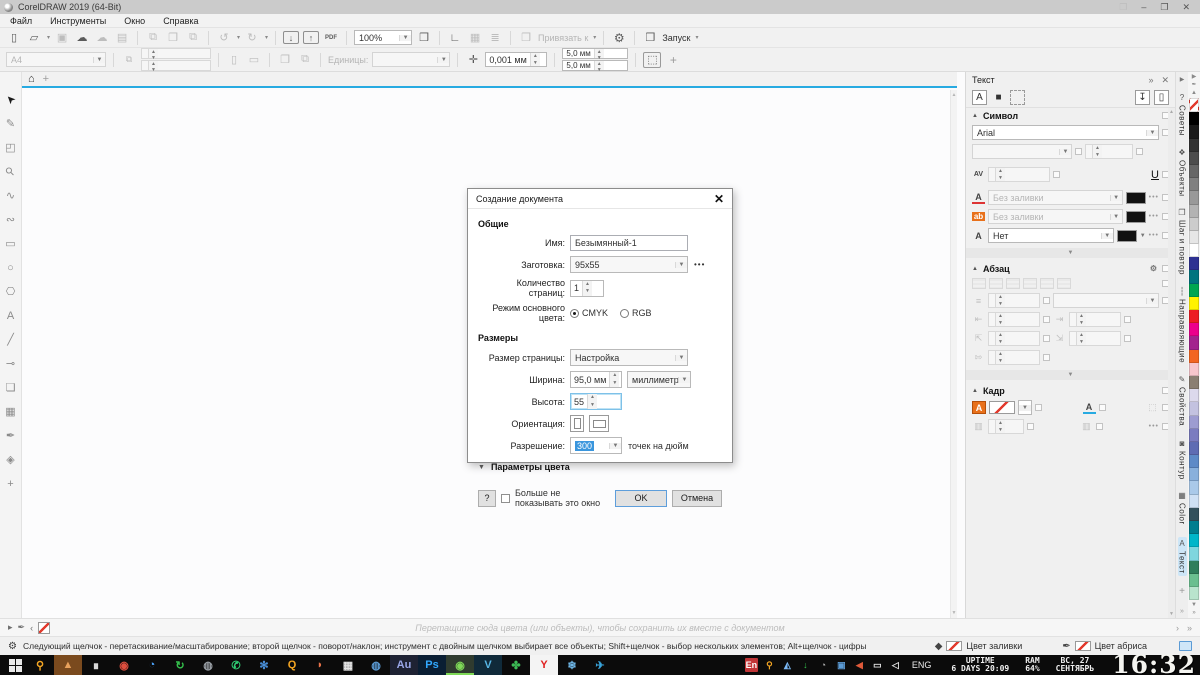  What do you see at coordinates (1182, 556) in the screenshot?
I see `tab-text: A Текст` at bounding box center [1182, 556].